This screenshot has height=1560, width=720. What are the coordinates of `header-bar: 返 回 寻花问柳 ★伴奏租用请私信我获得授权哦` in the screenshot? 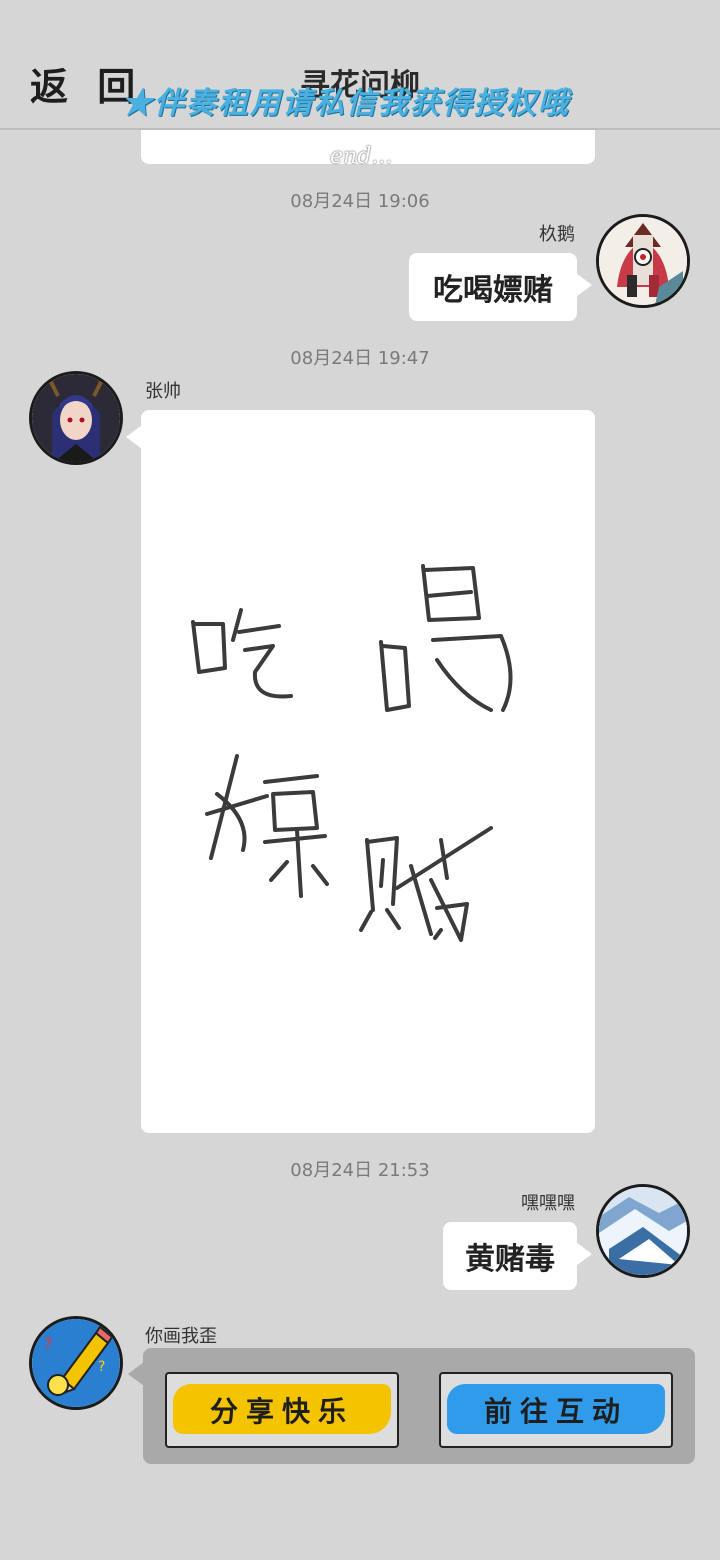 It's located at (360, 65).